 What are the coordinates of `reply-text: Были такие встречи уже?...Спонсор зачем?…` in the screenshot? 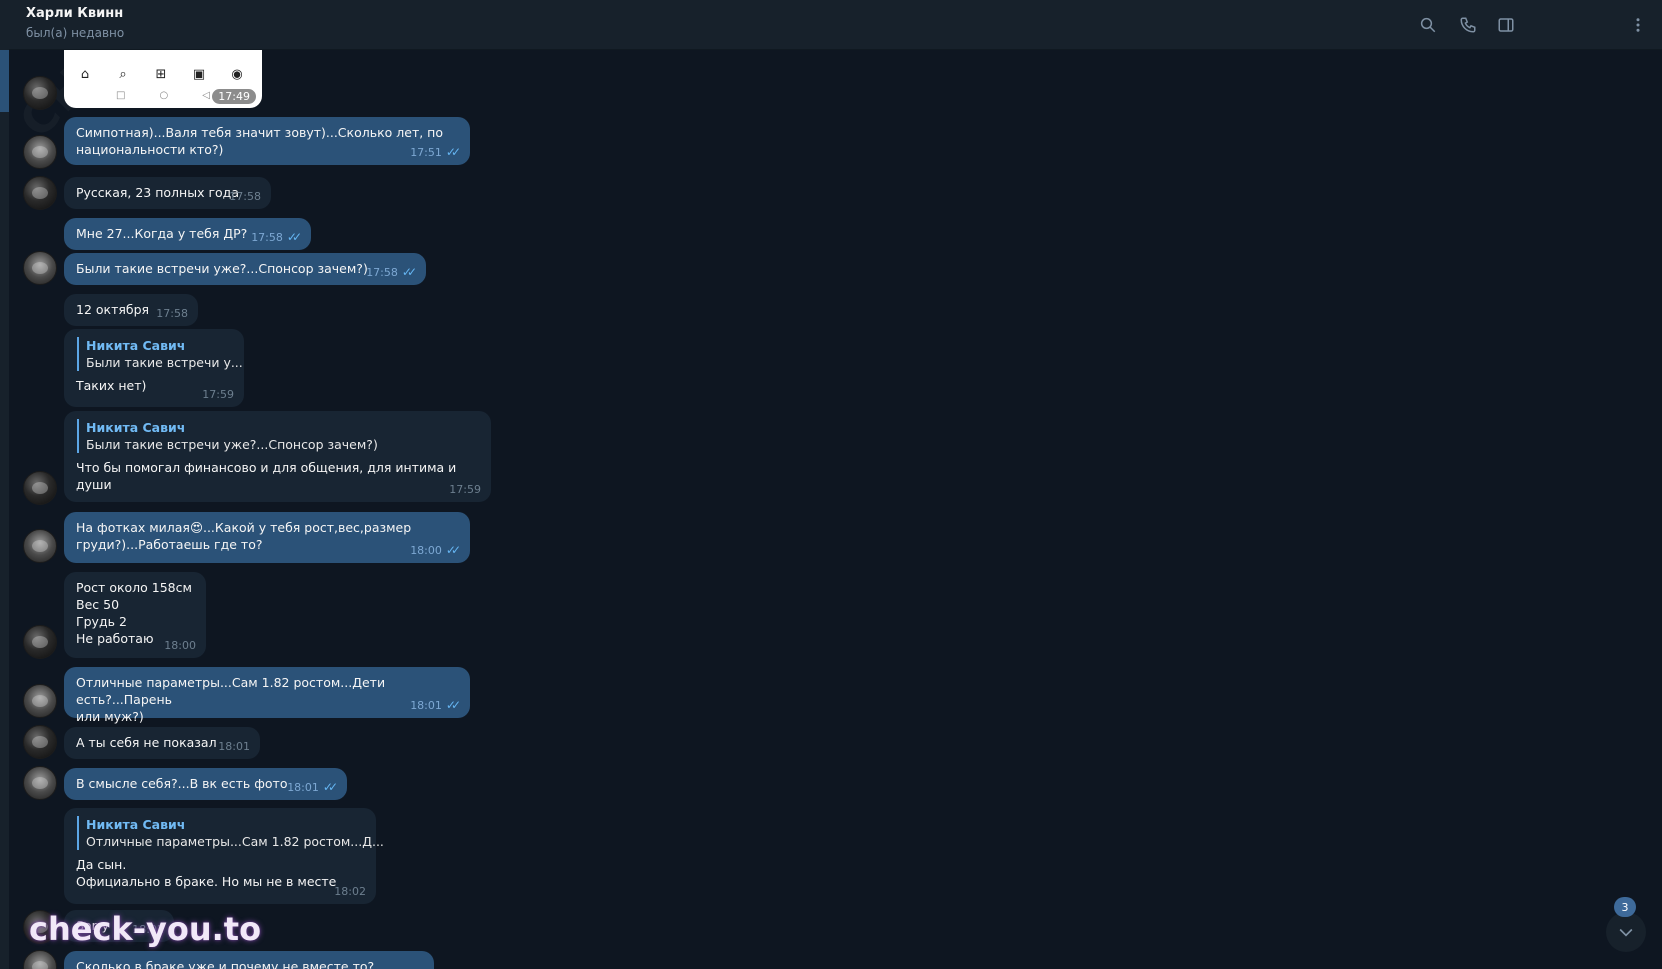 It's located at (232, 444).